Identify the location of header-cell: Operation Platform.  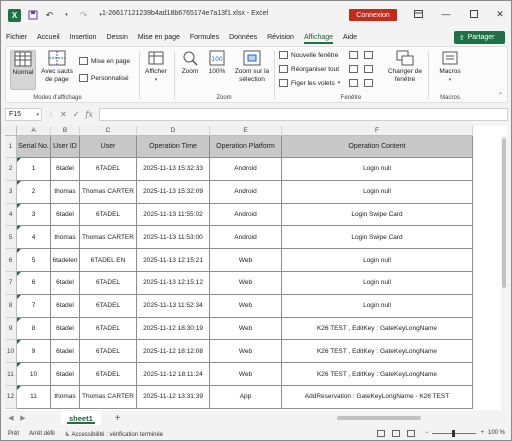
(246, 147).